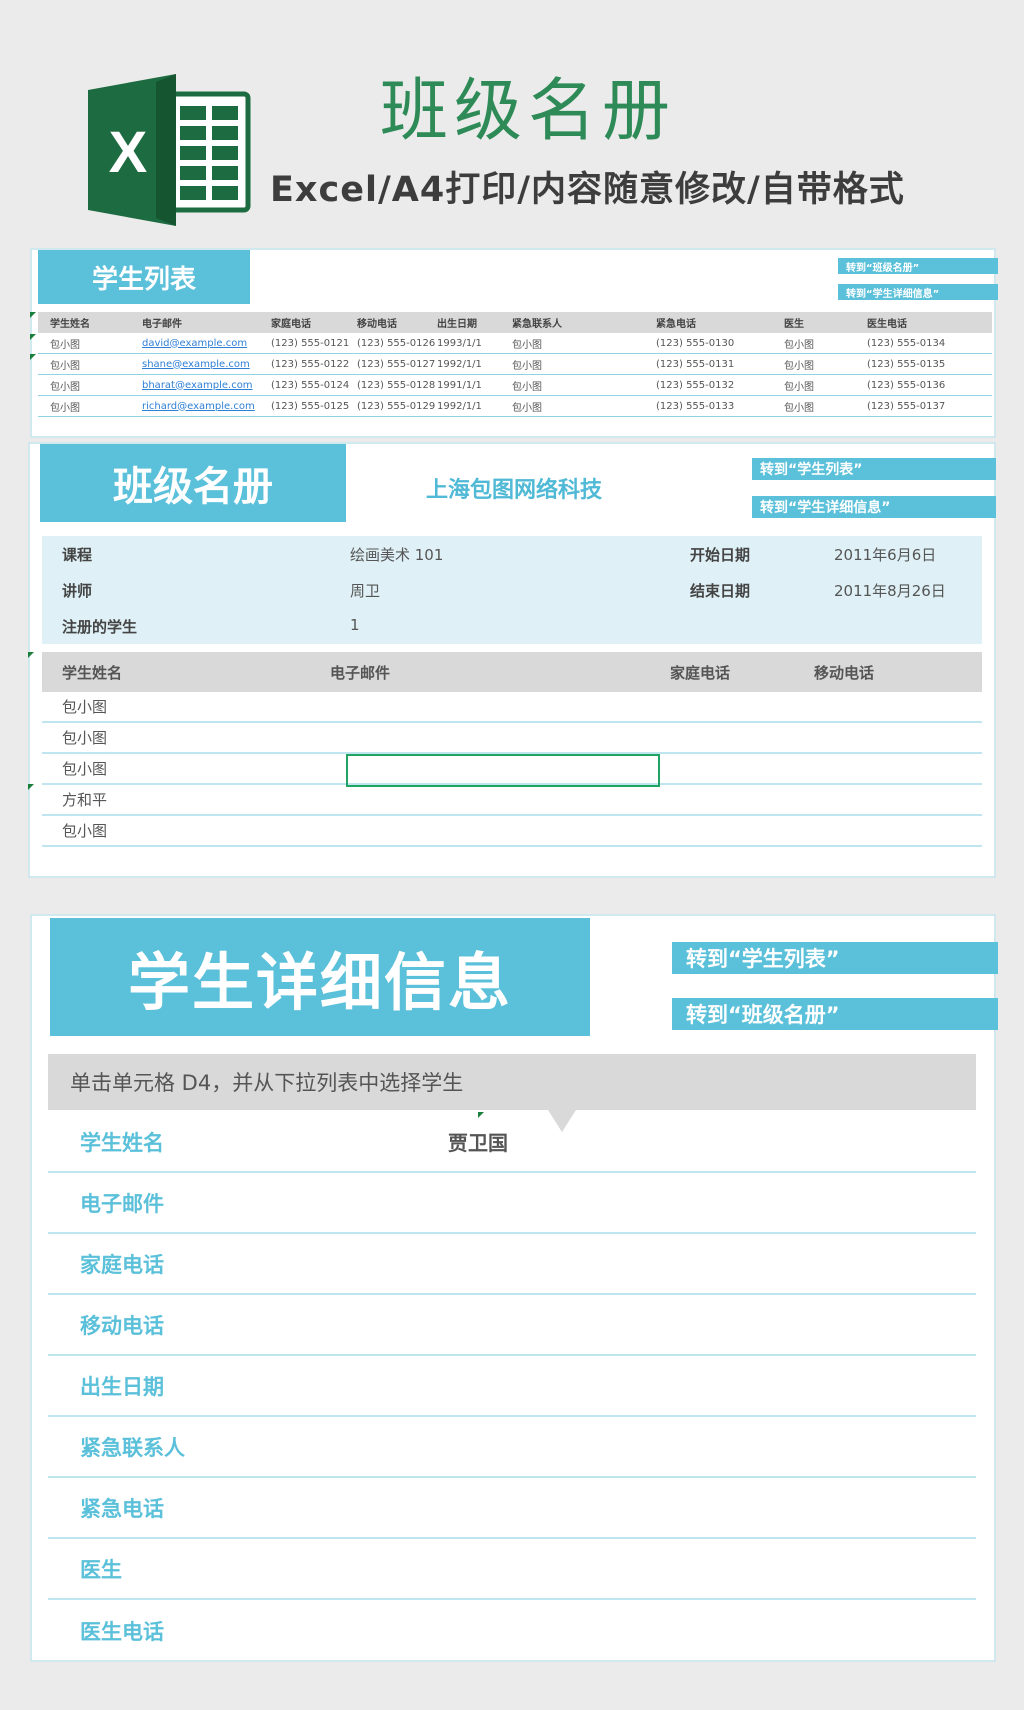 The width and height of the screenshot is (1024, 1710). Describe the element at coordinates (512, 1142) in the screenshot. I see `field-row-name: 学生姓名 贾卫国` at that location.